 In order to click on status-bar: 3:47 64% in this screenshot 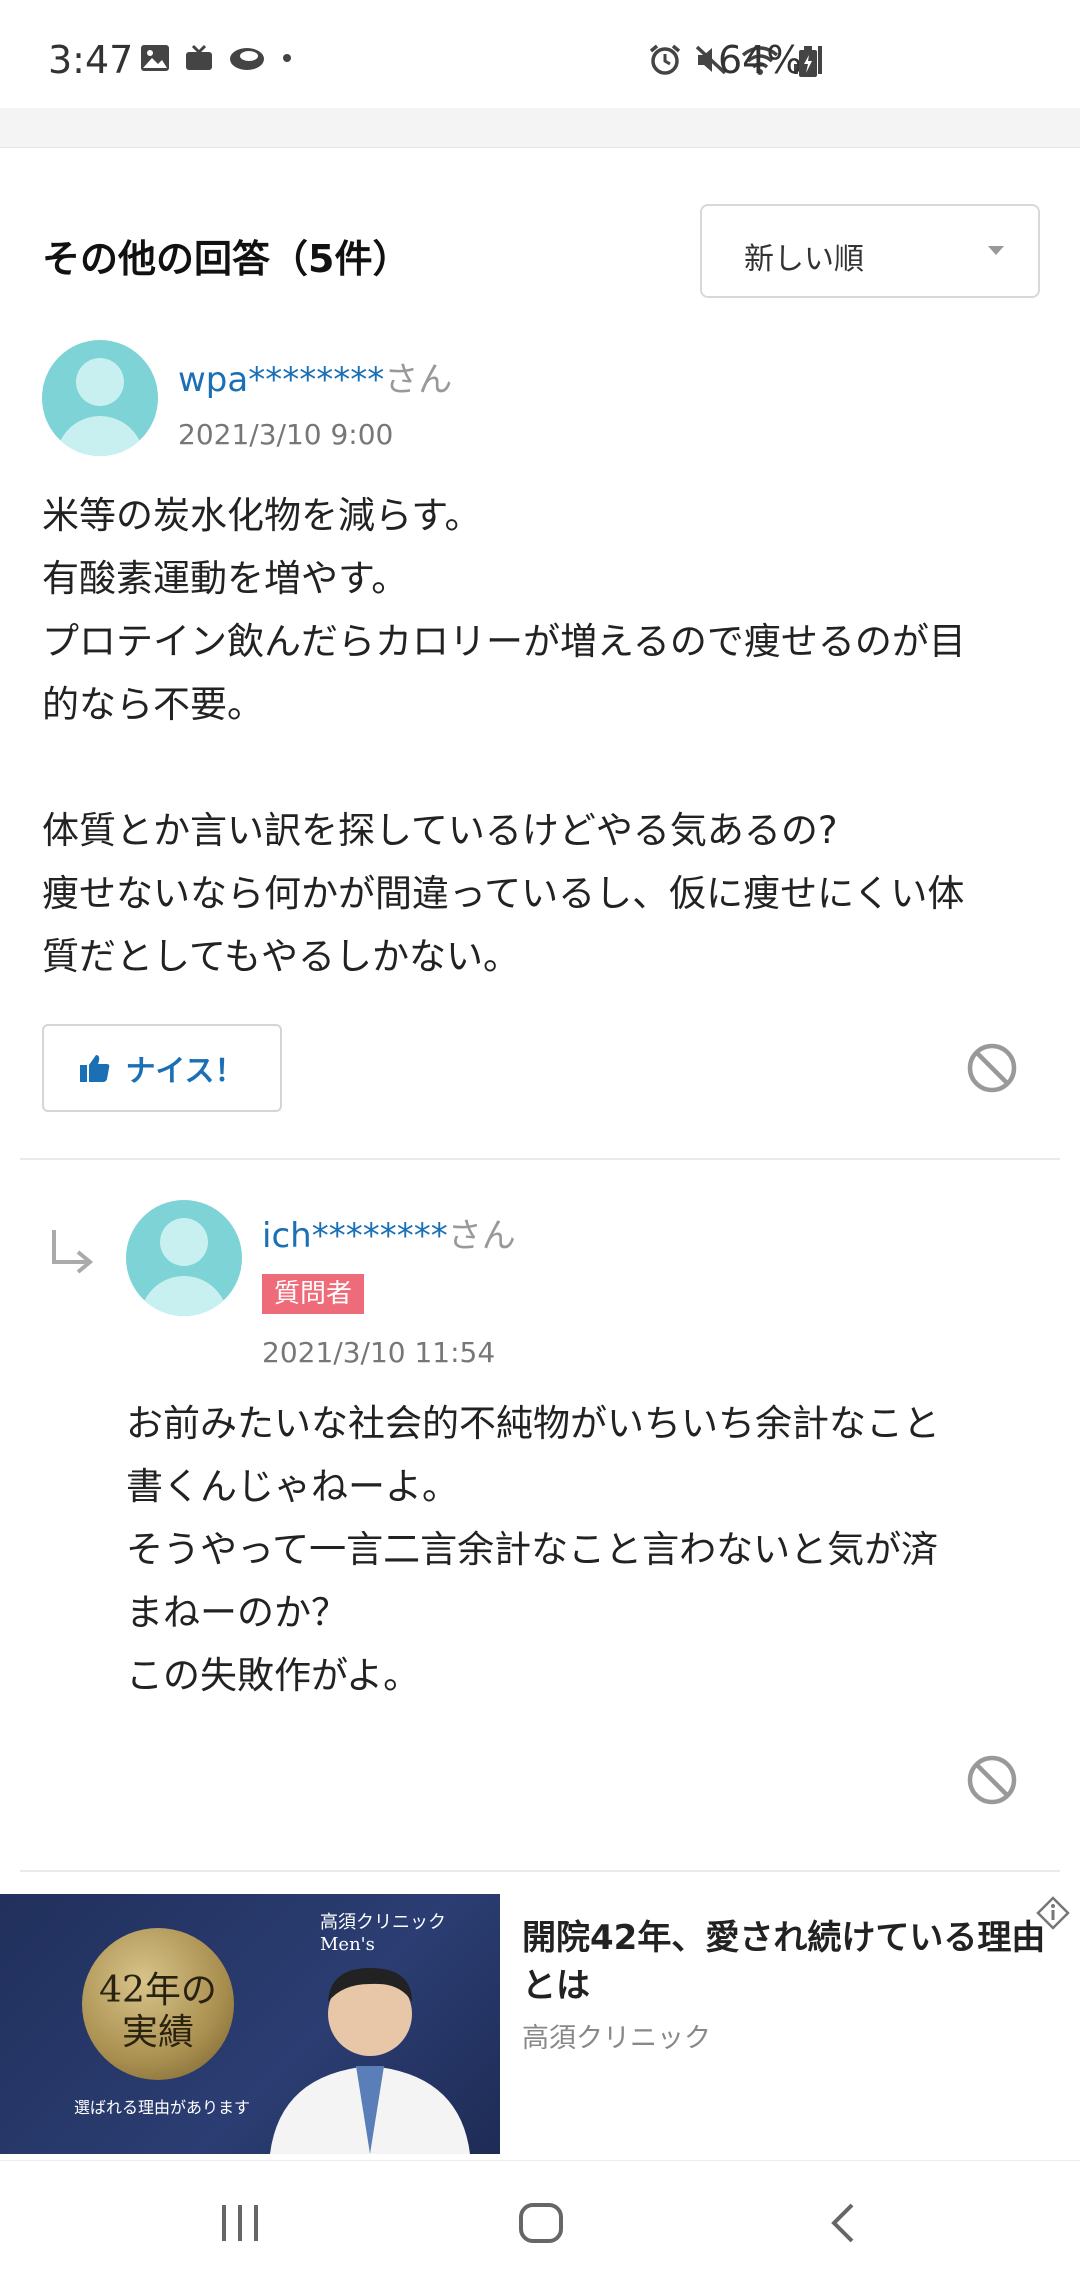, I will do `click(540, 54)`.